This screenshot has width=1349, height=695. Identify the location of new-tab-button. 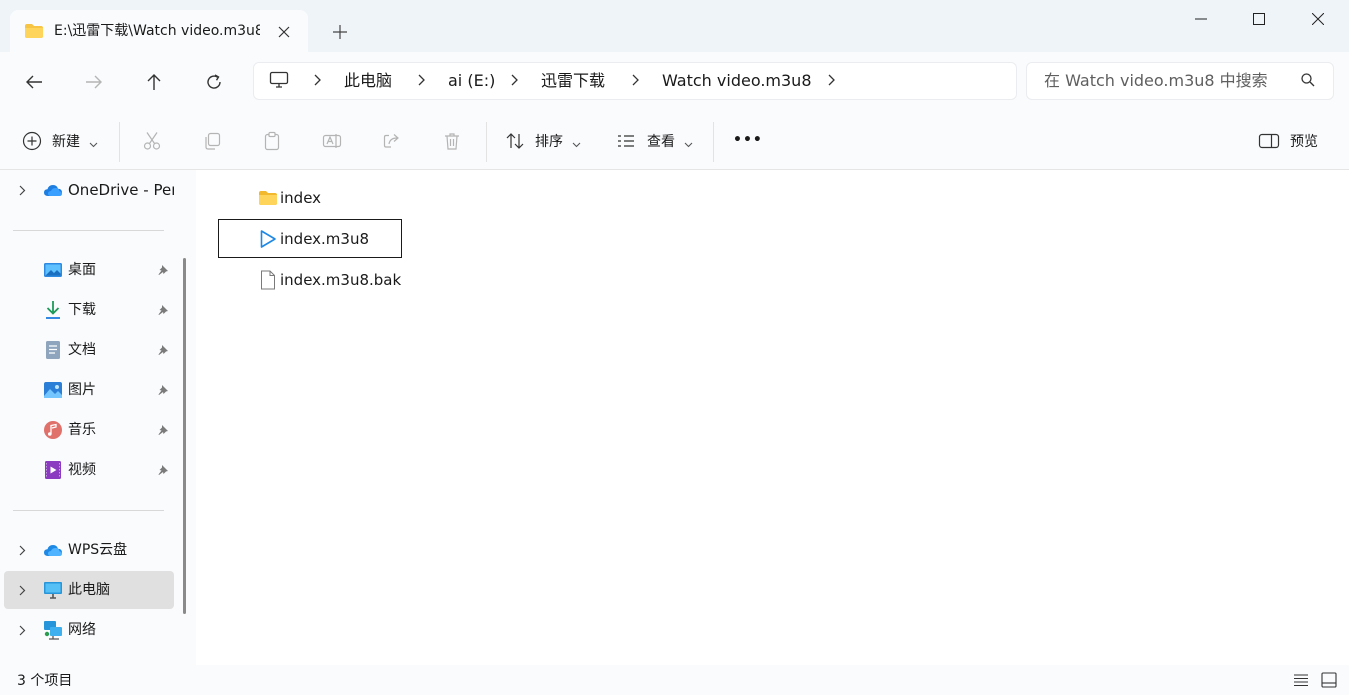
(340, 32).